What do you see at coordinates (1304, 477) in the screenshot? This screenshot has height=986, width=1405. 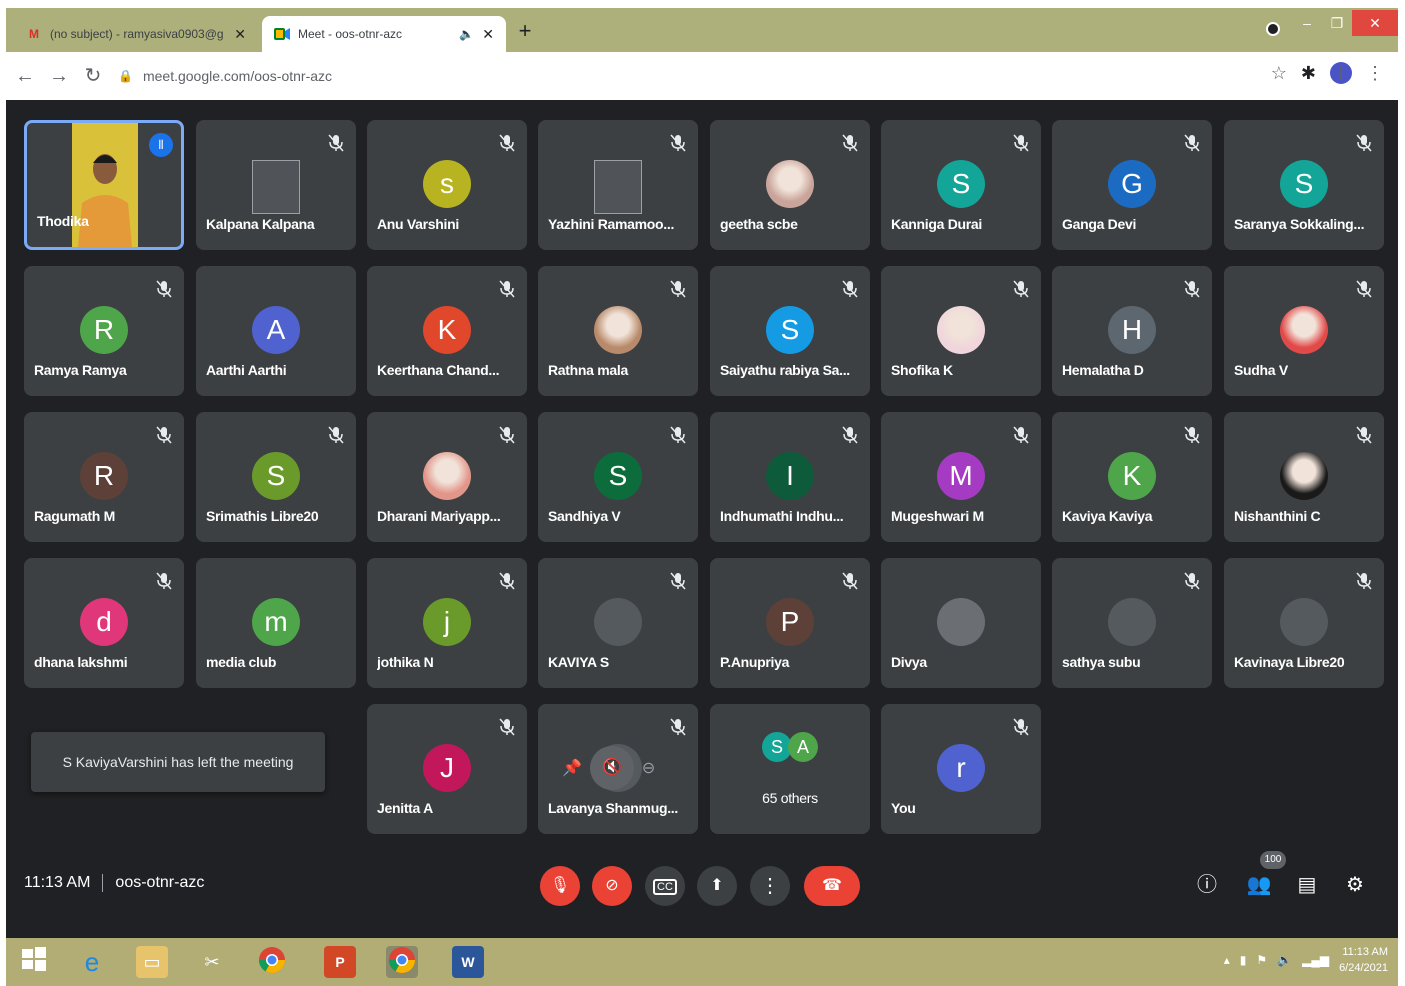 I see `participant-tile: Nishanthini C` at bounding box center [1304, 477].